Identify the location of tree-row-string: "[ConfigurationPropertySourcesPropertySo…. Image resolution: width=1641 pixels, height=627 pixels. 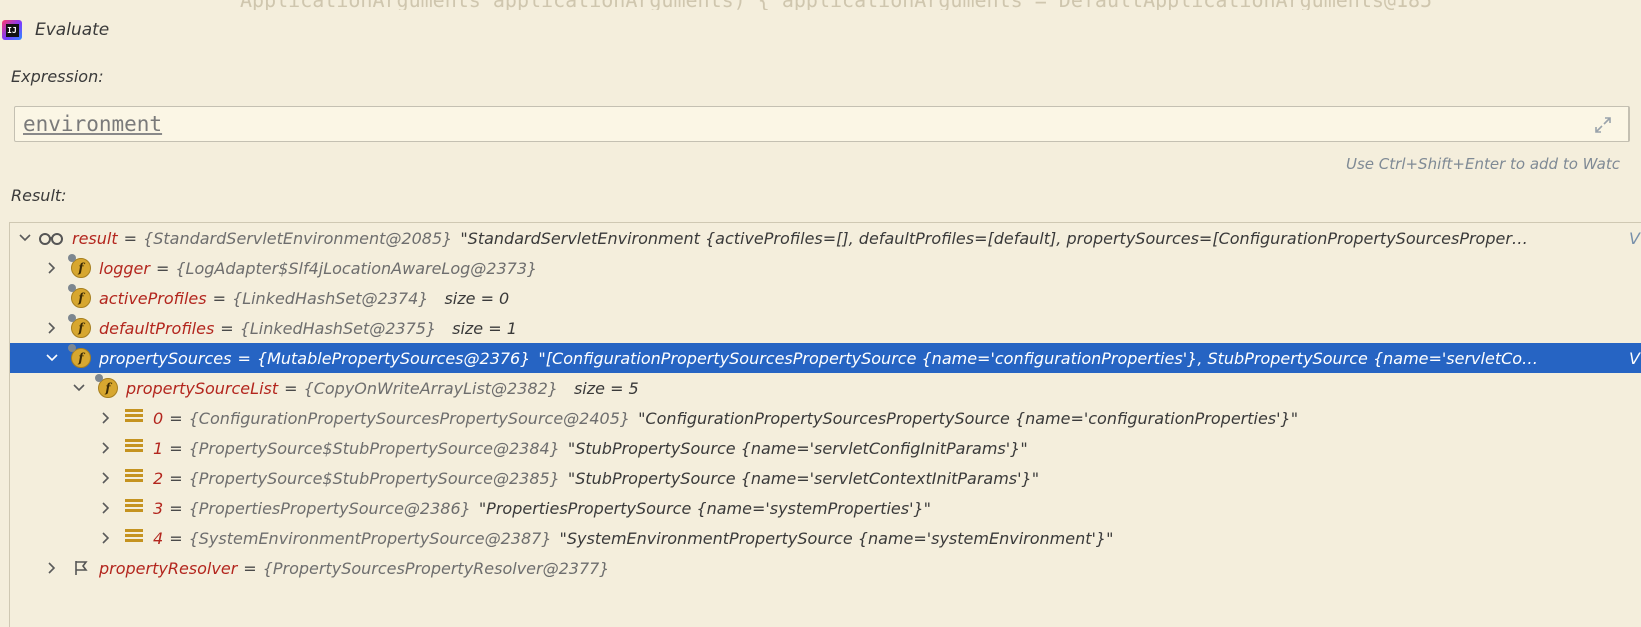
(1038, 358).